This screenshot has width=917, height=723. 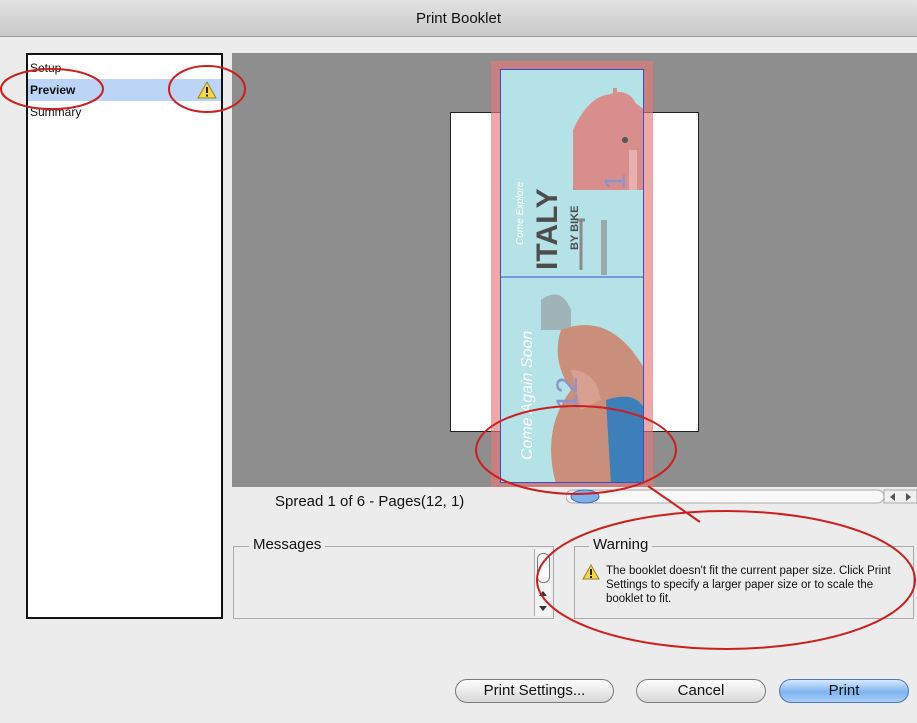 I want to click on scrollbar-track, so click(x=741, y=496).